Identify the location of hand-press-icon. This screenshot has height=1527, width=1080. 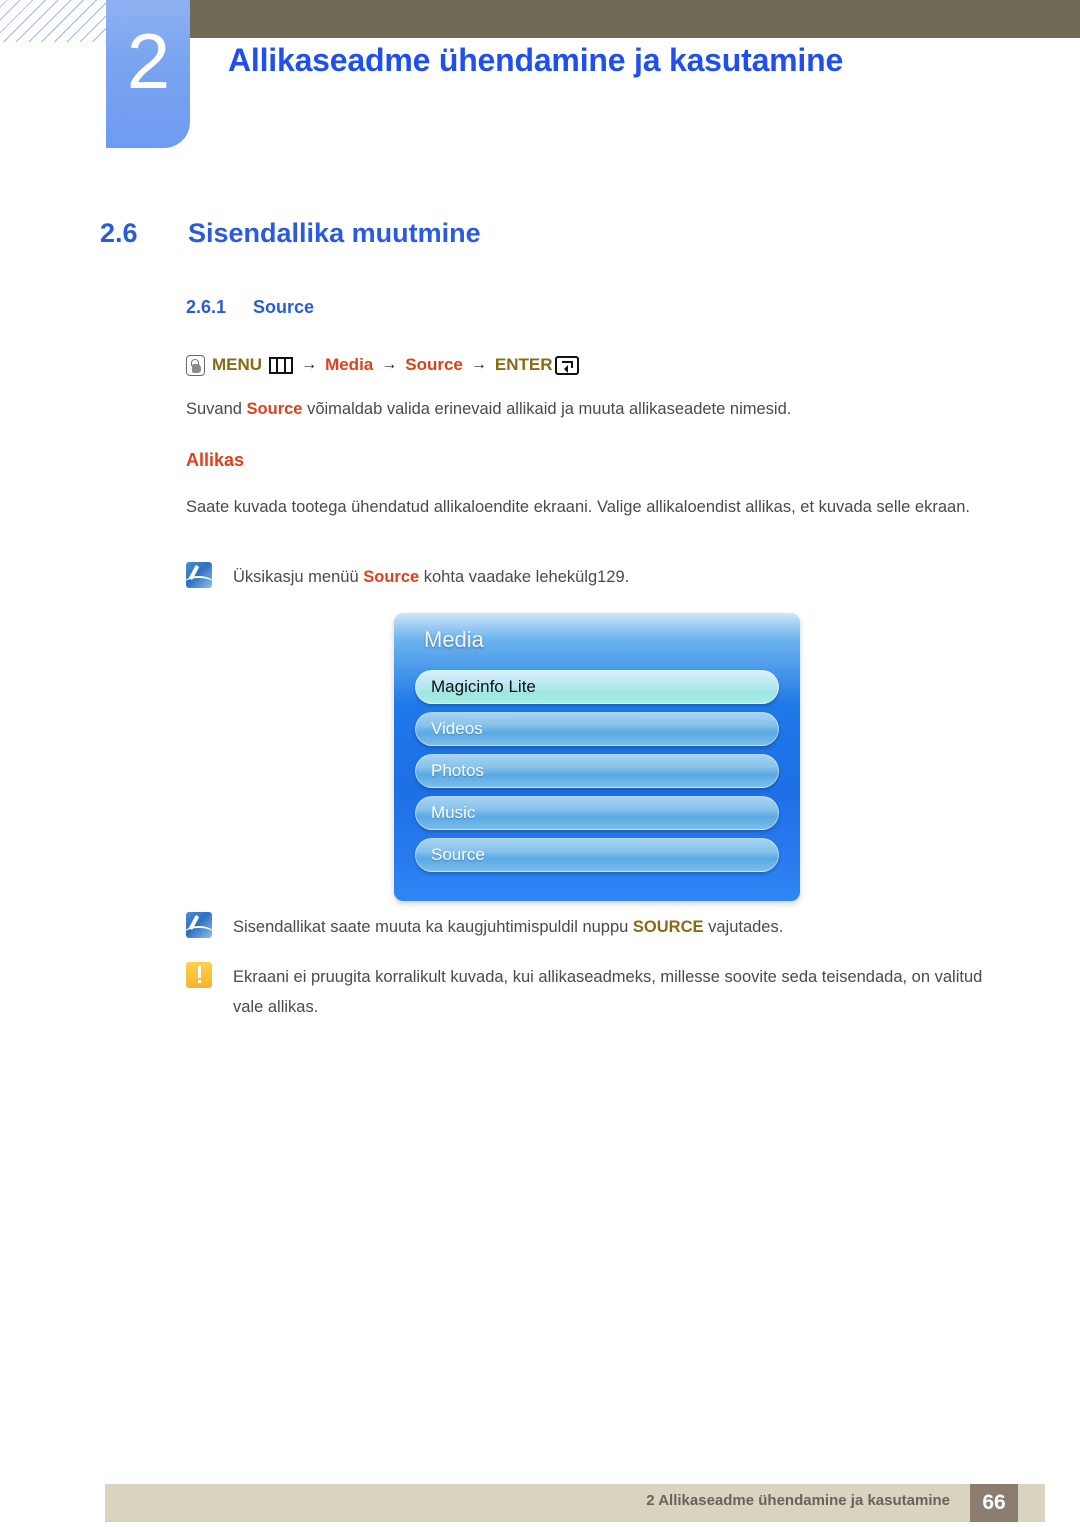
(195, 365).